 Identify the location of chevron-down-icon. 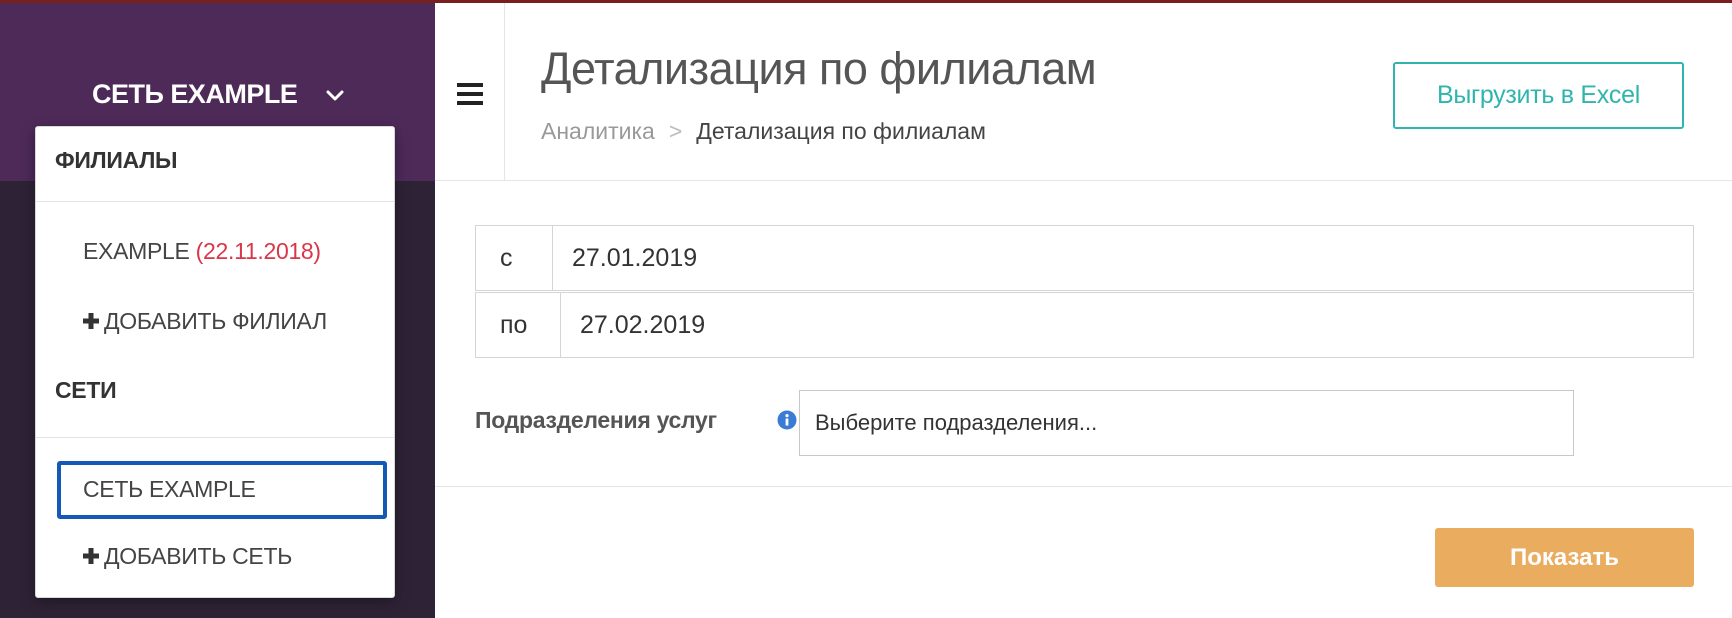
(335, 96).